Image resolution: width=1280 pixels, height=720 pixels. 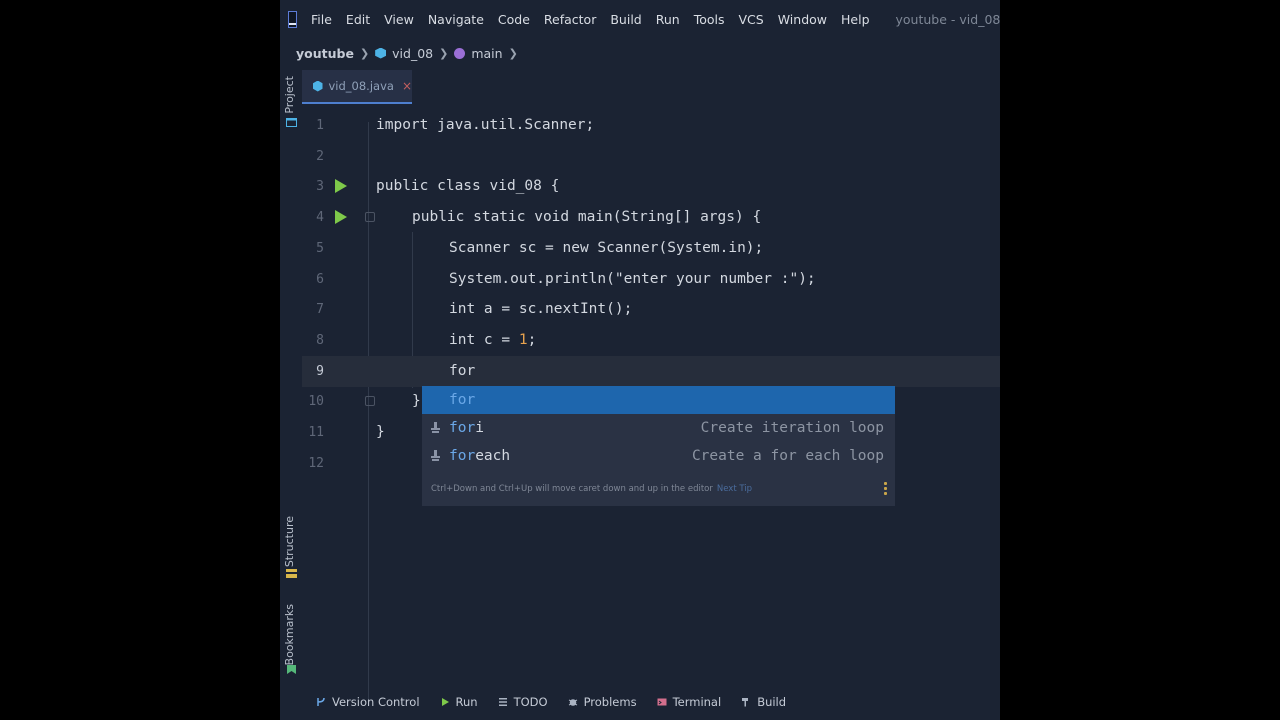 I want to click on structure-icon, so click(x=291, y=573).